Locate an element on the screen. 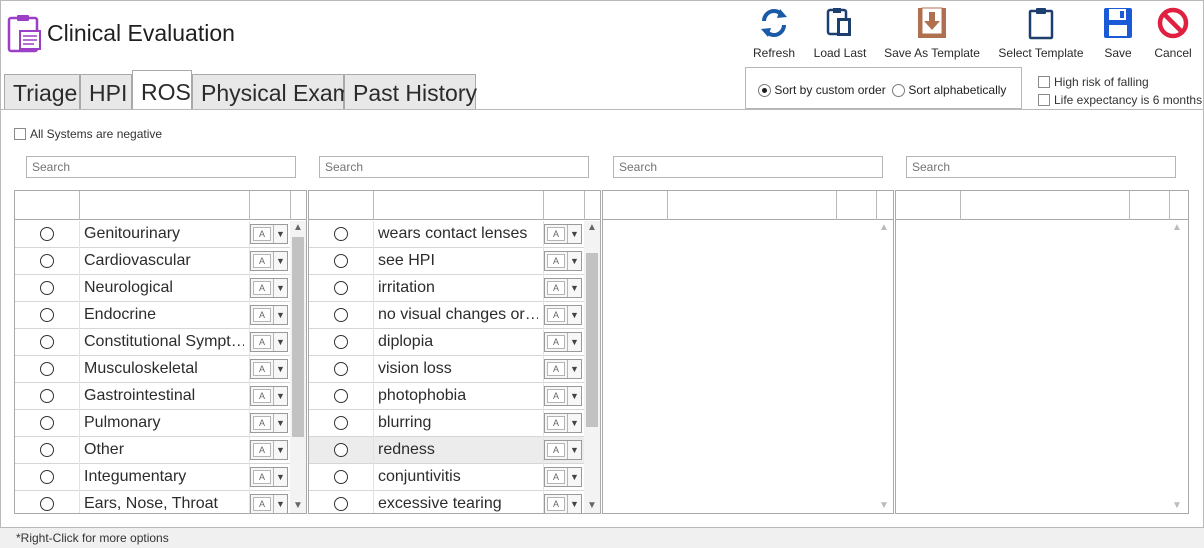 This screenshot has width=1204, height=548. high-risk-falling-checkbox: High risk of falling is located at coordinates (1093, 82).